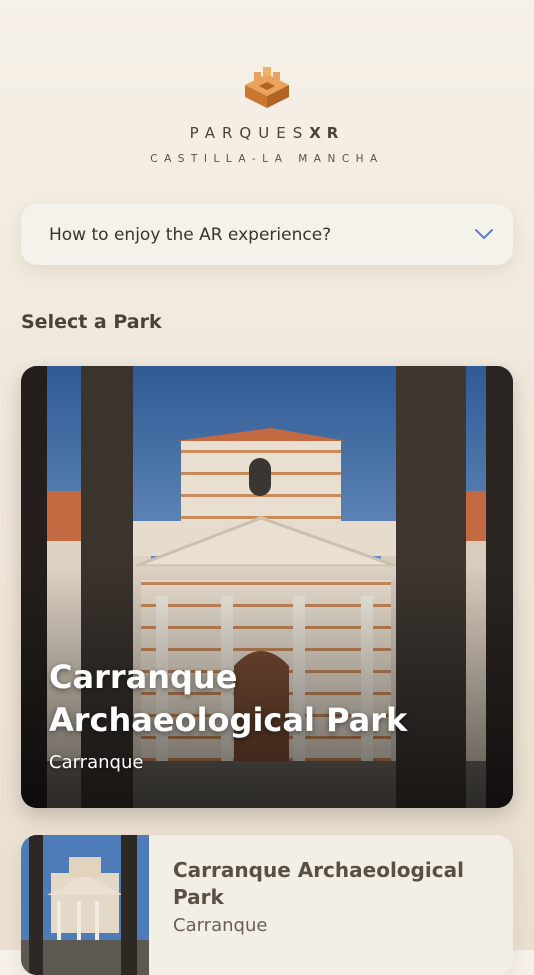 Image resolution: width=534 pixels, height=975 pixels. What do you see at coordinates (484, 234) in the screenshot?
I see `chevron-down-icon` at bounding box center [484, 234].